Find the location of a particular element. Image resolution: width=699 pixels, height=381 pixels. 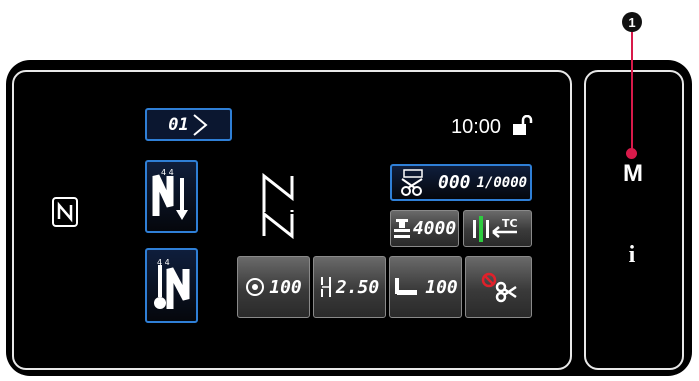

thread-tension-button: 100 is located at coordinates (273, 287).